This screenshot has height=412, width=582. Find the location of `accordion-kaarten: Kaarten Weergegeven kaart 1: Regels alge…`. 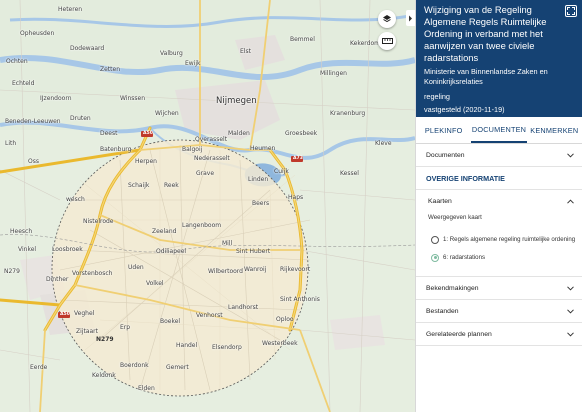

accordion-kaarten: Kaarten Weergegeven kaart 1: Regels alge… is located at coordinates (499, 233).